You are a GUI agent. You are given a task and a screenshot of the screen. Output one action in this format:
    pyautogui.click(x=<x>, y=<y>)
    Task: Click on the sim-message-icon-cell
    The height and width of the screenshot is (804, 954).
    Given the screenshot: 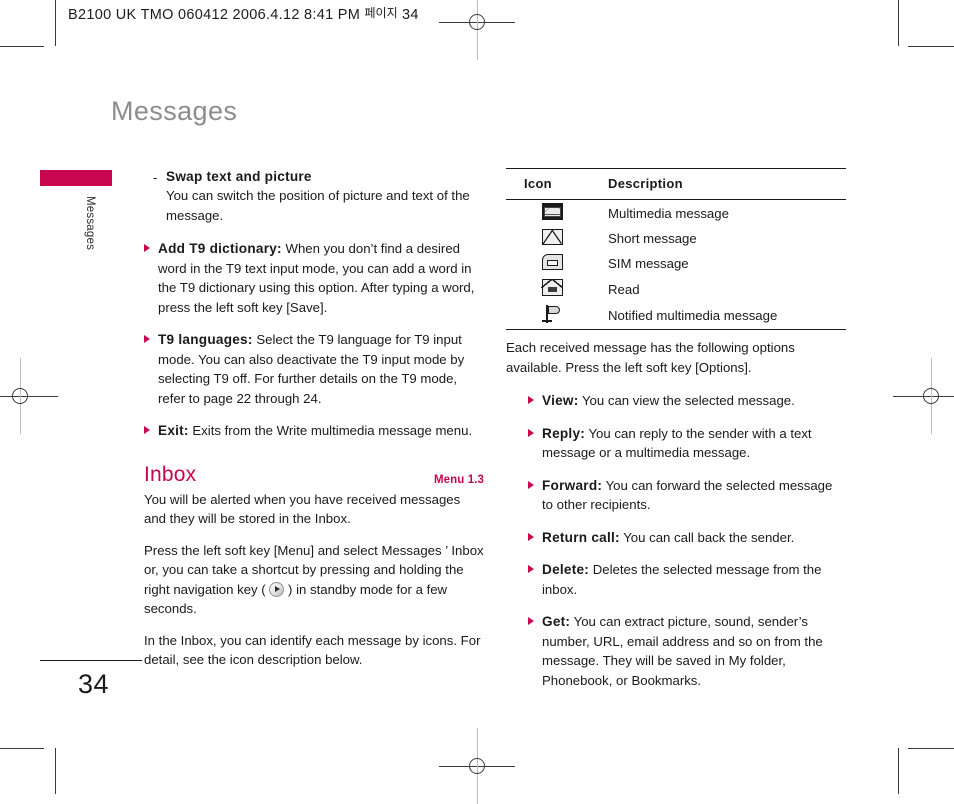 What is the action you would take?
    pyautogui.click(x=552, y=263)
    